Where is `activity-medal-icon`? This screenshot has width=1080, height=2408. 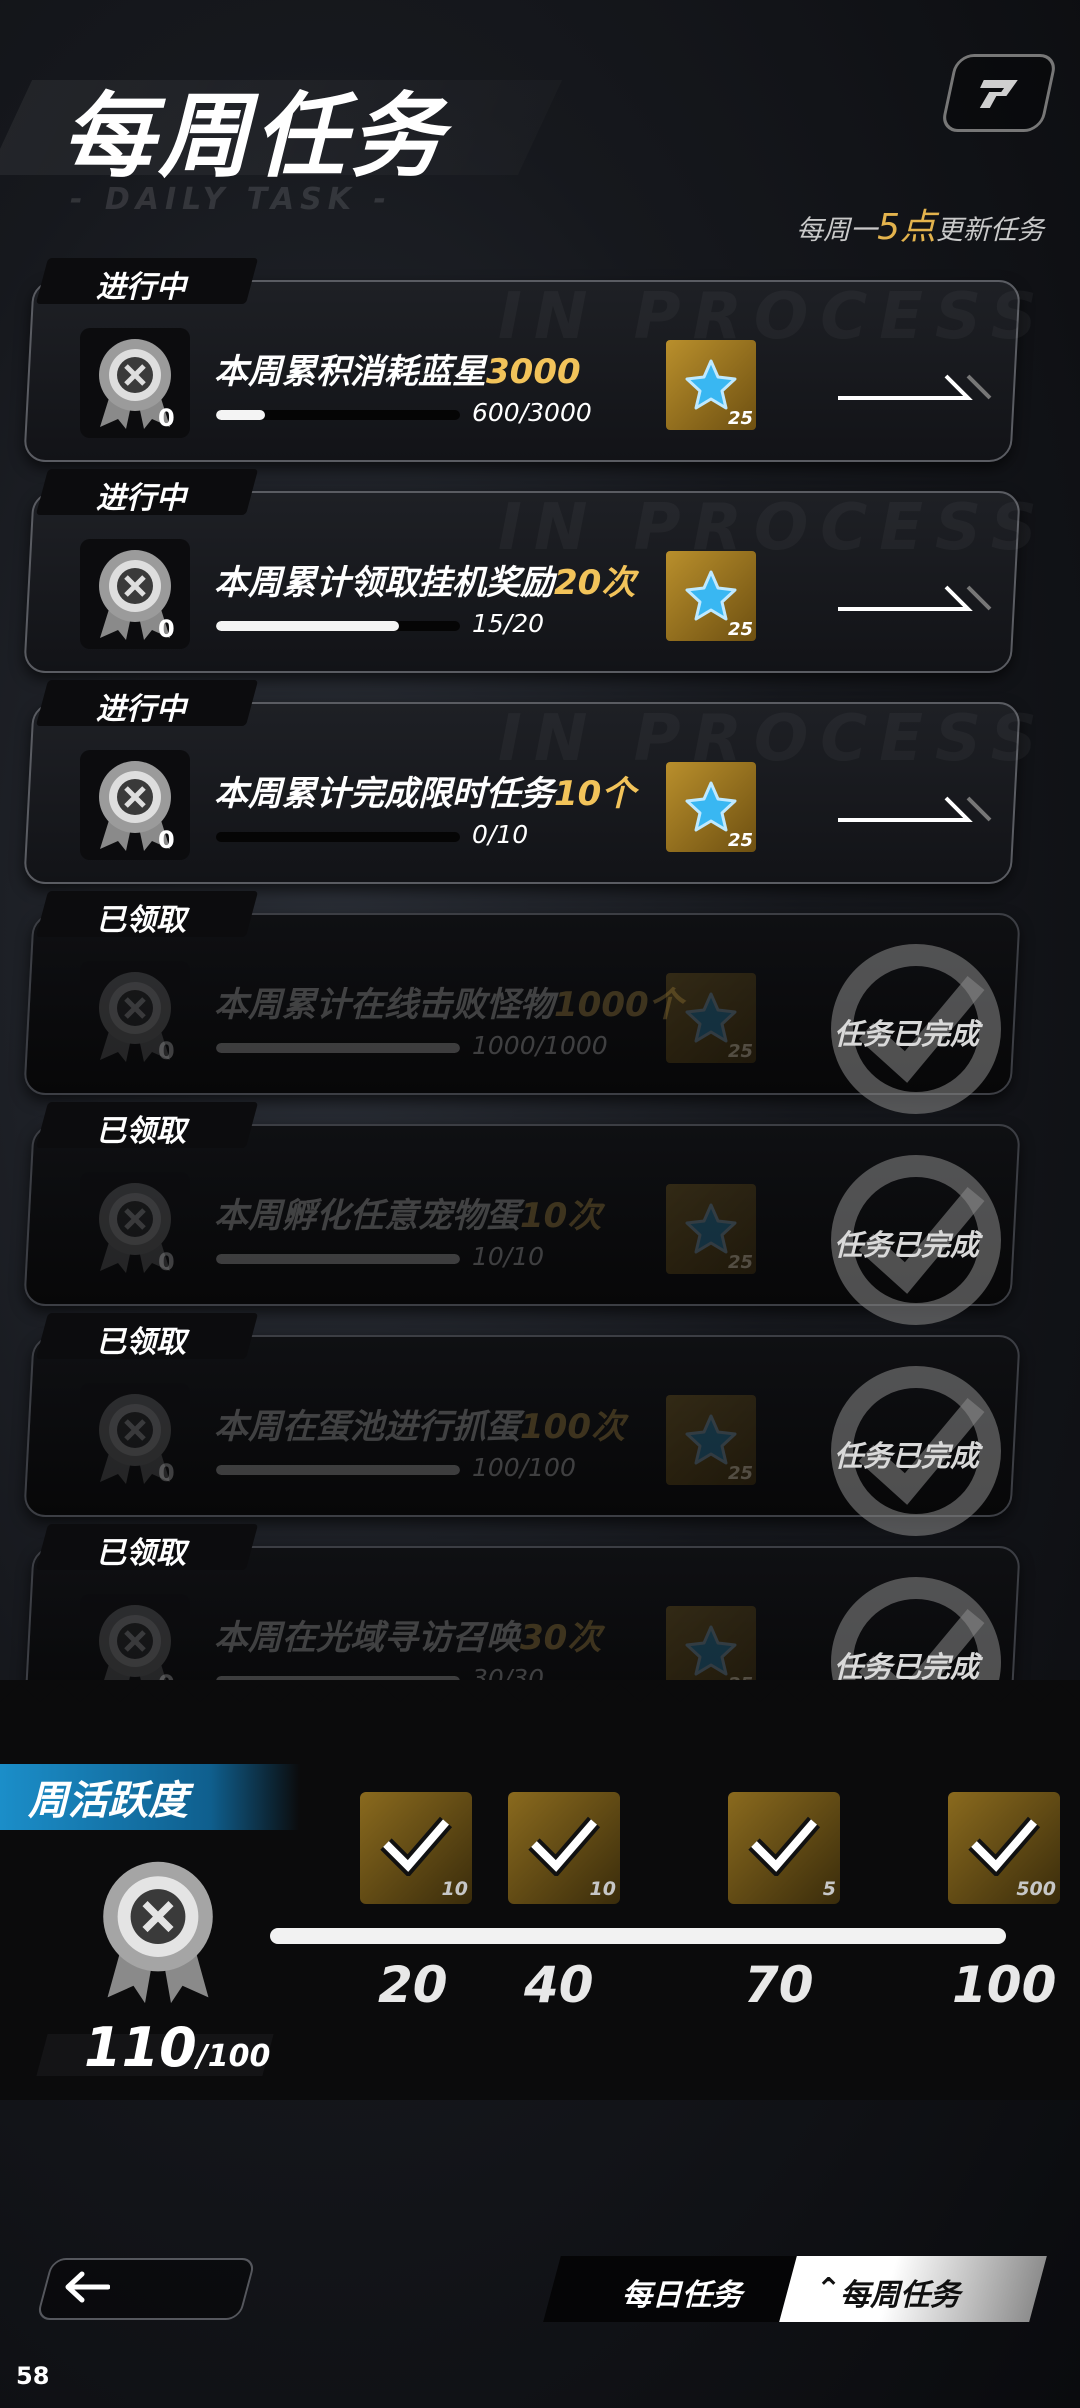 activity-medal-icon is located at coordinates (158, 1933).